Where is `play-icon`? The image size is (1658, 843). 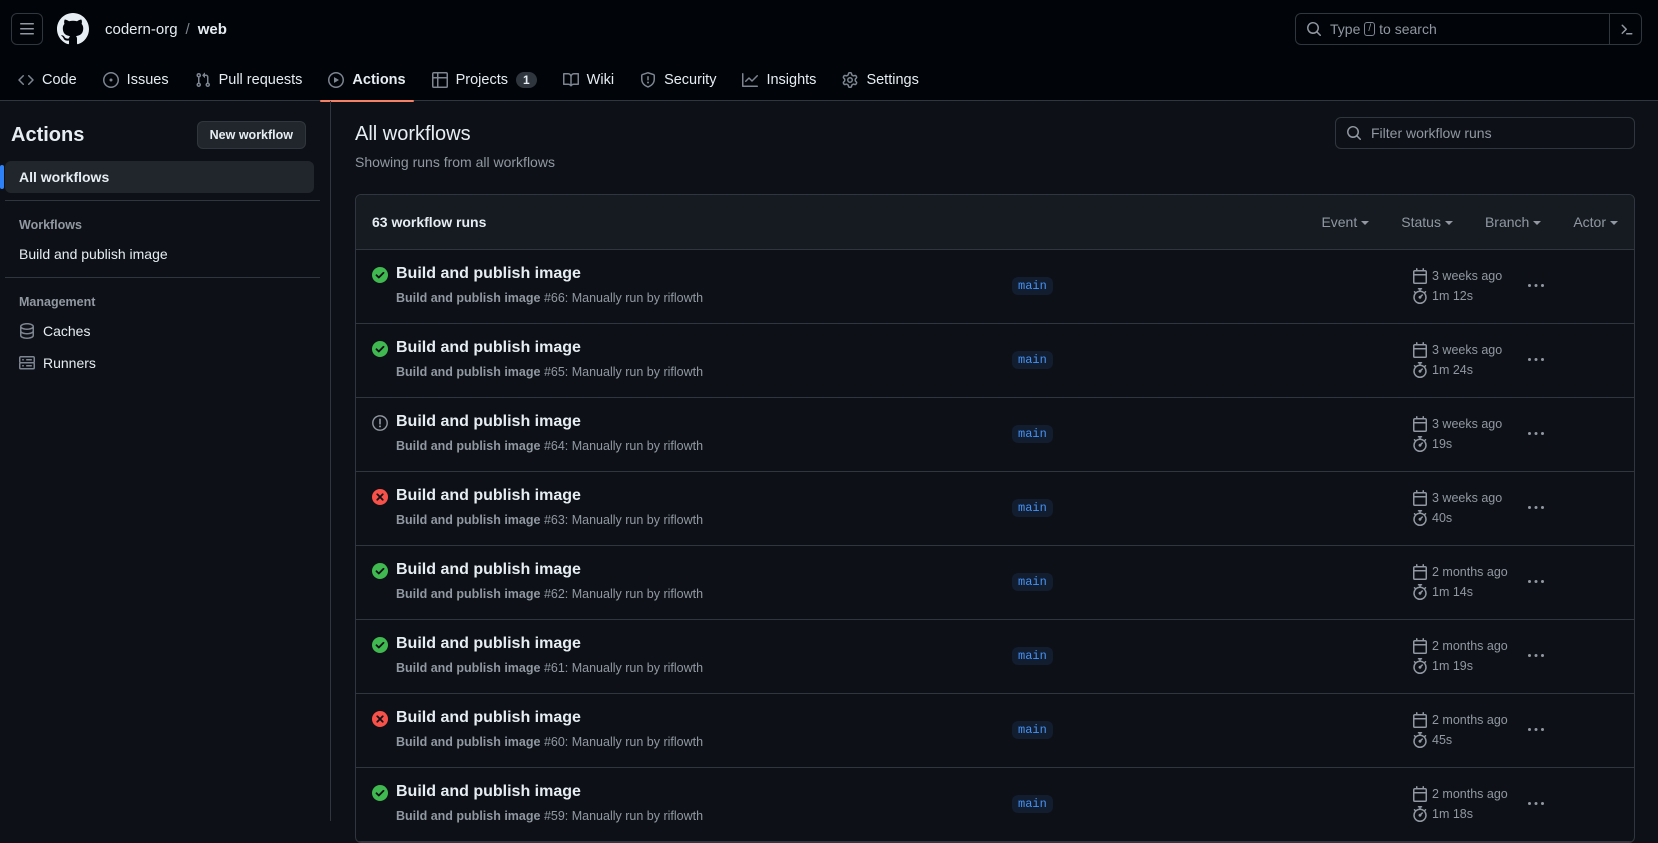 play-icon is located at coordinates (336, 79).